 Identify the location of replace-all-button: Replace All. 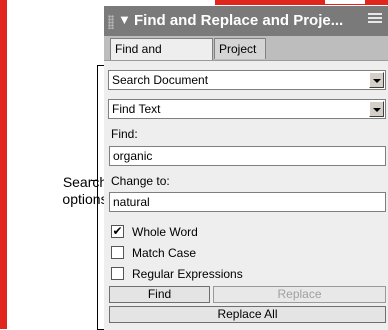
(247, 314).